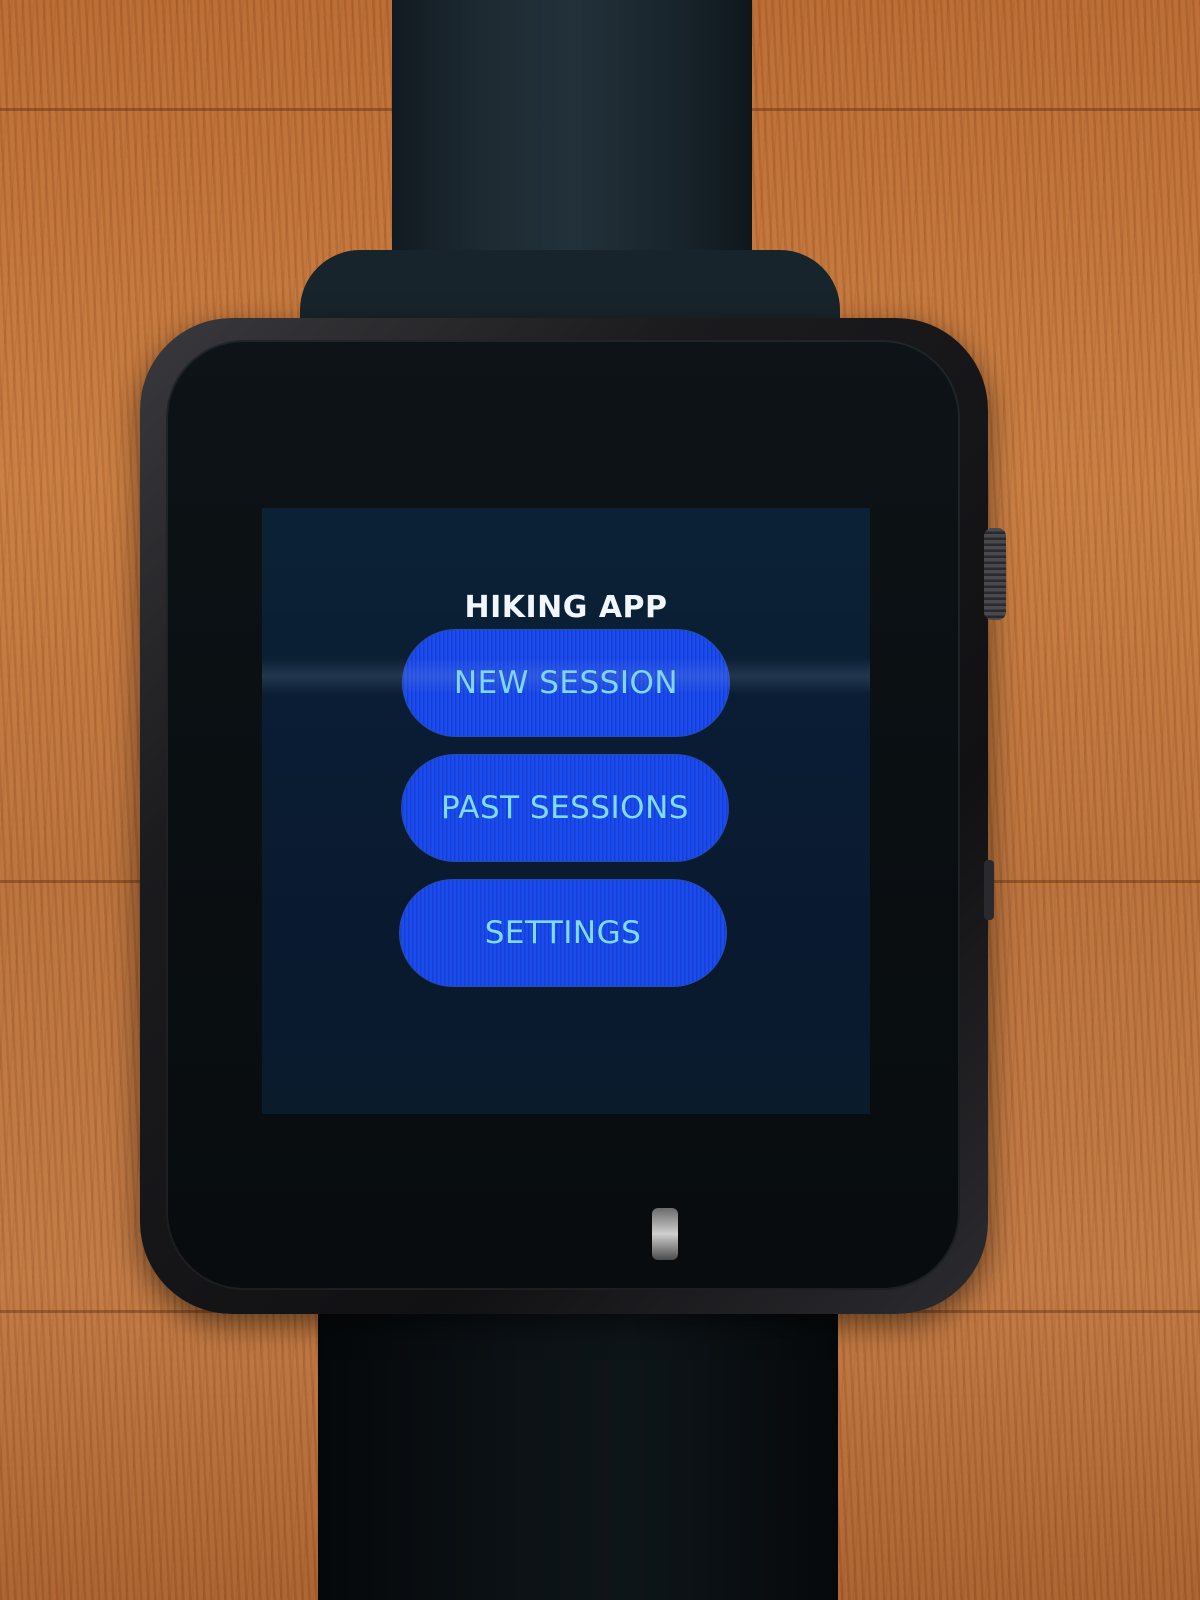  I want to click on watch-sensor, so click(665, 1234).